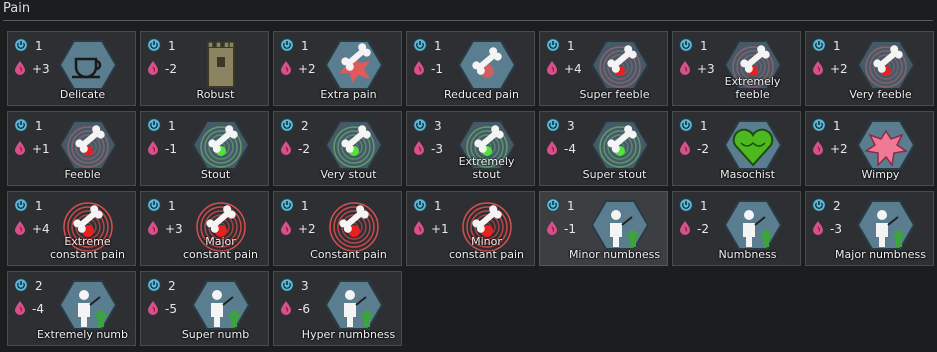 The height and width of the screenshot is (352, 937). What do you see at coordinates (348, 94) in the screenshot?
I see `trait-name: Extra pain` at bounding box center [348, 94].